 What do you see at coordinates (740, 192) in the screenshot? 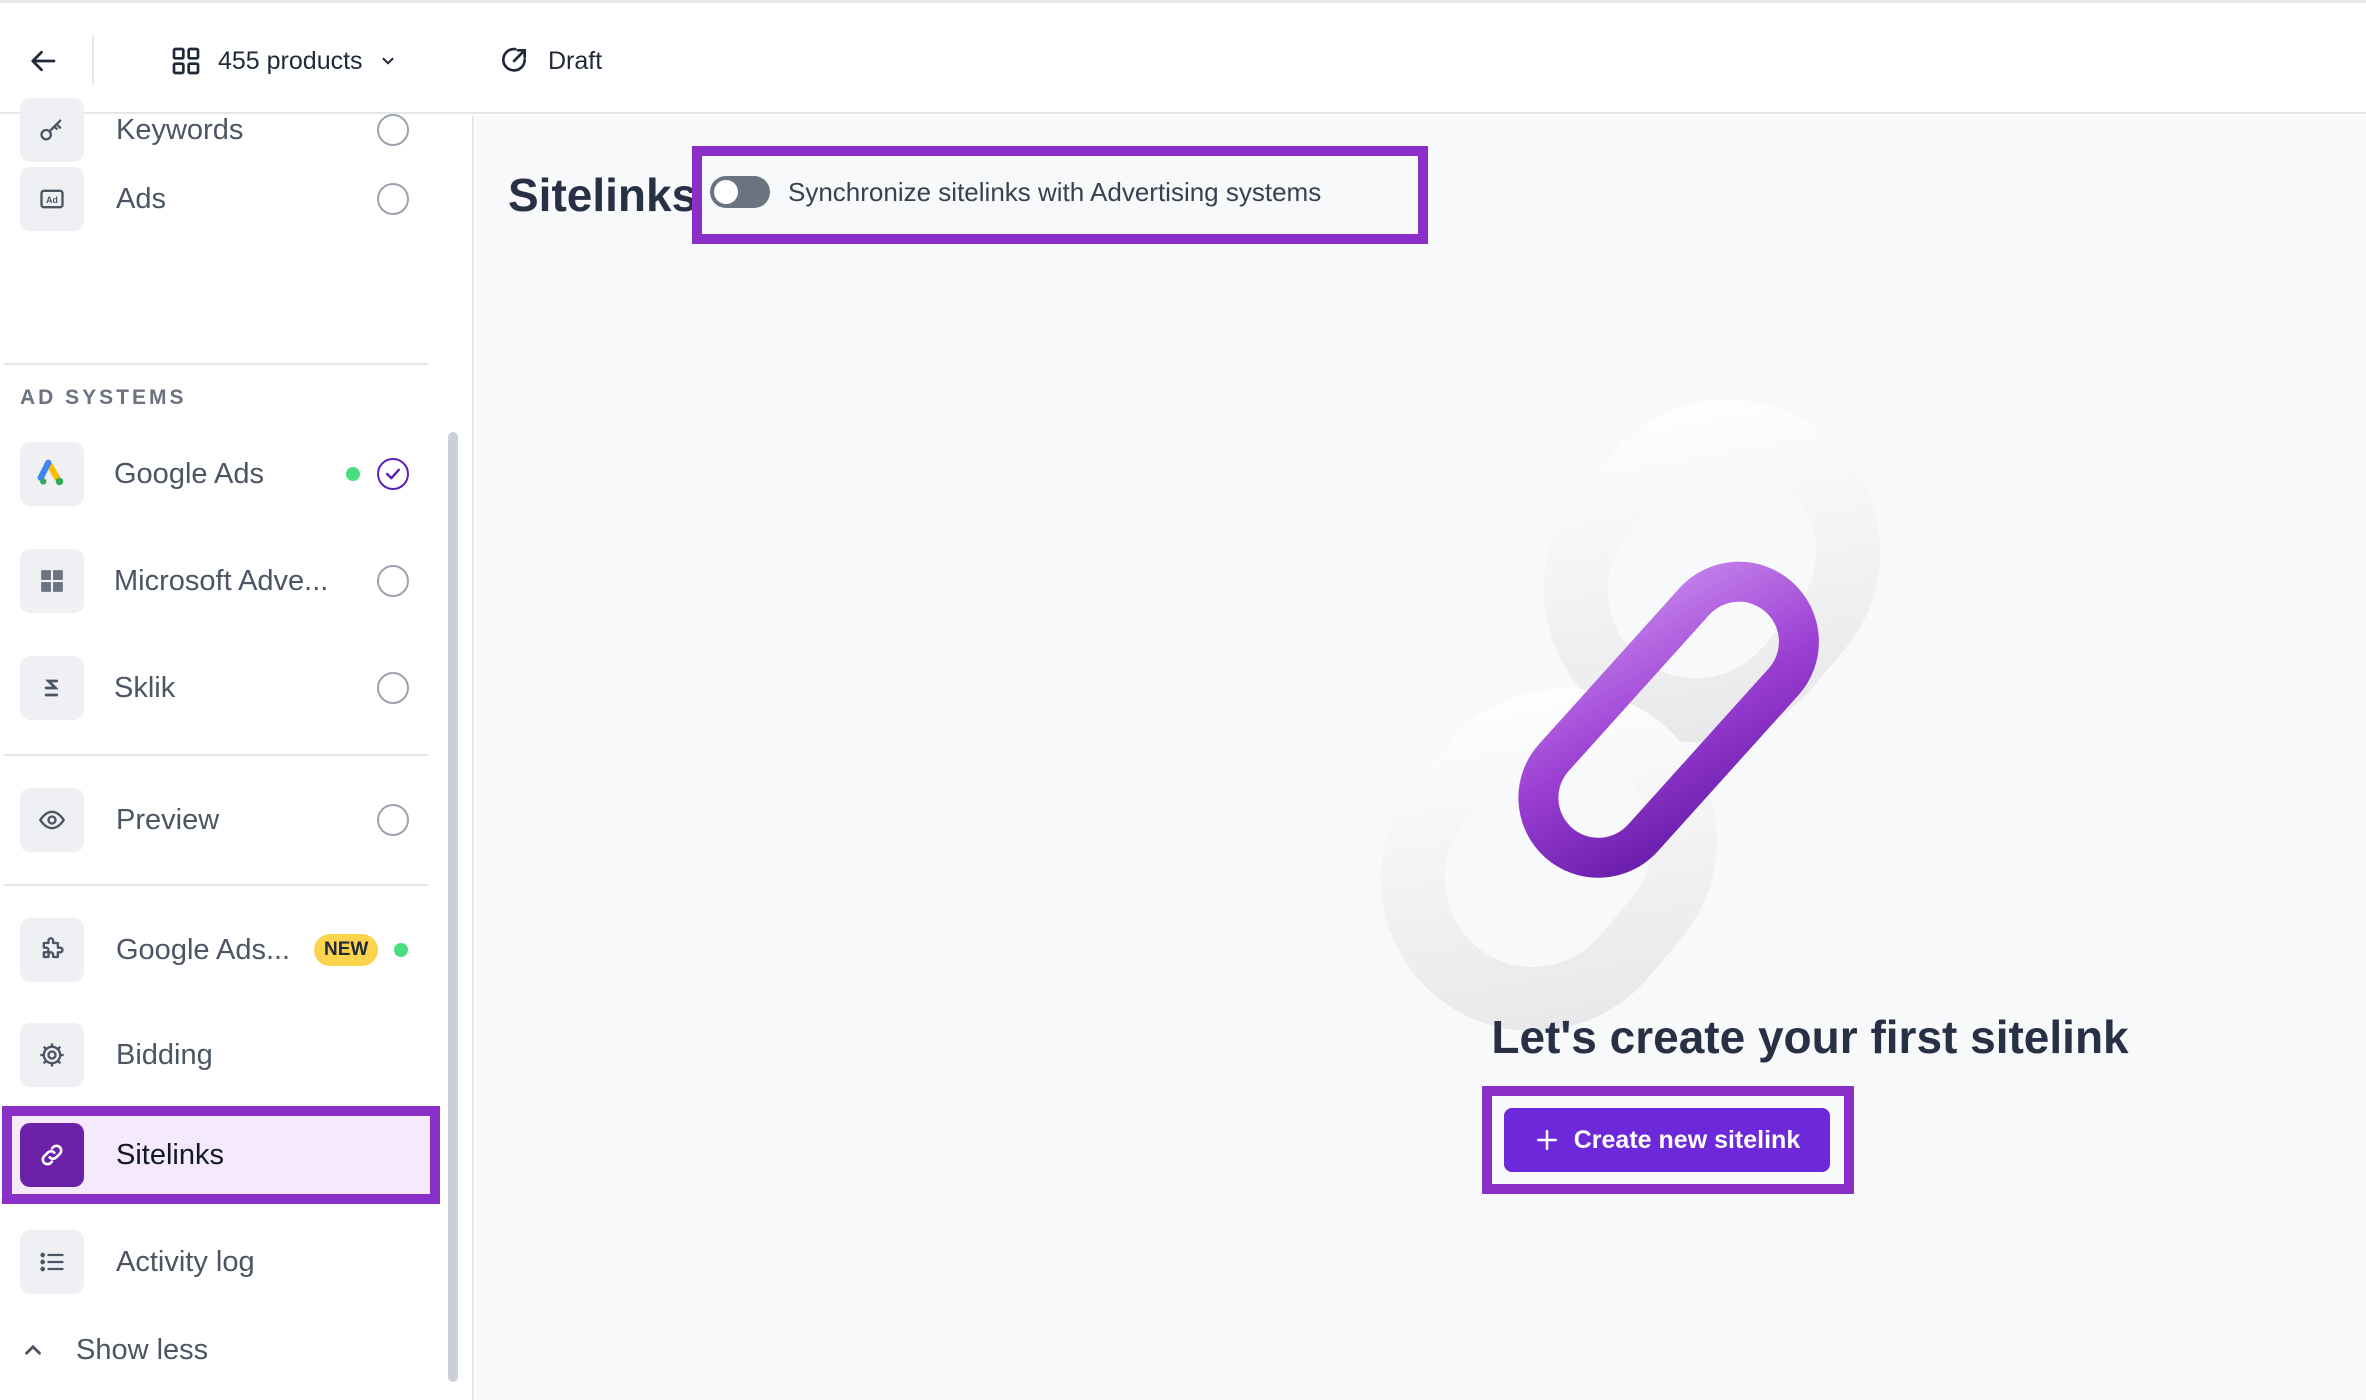
I see `toggle-switch` at bounding box center [740, 192].